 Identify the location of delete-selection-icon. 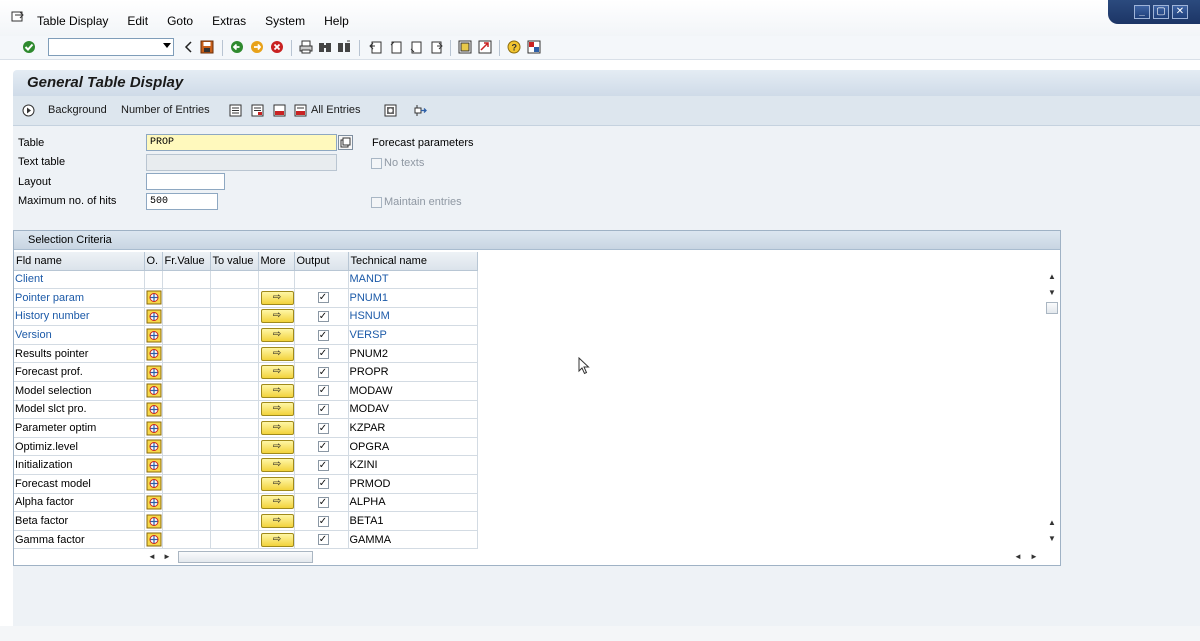
(279, 110).